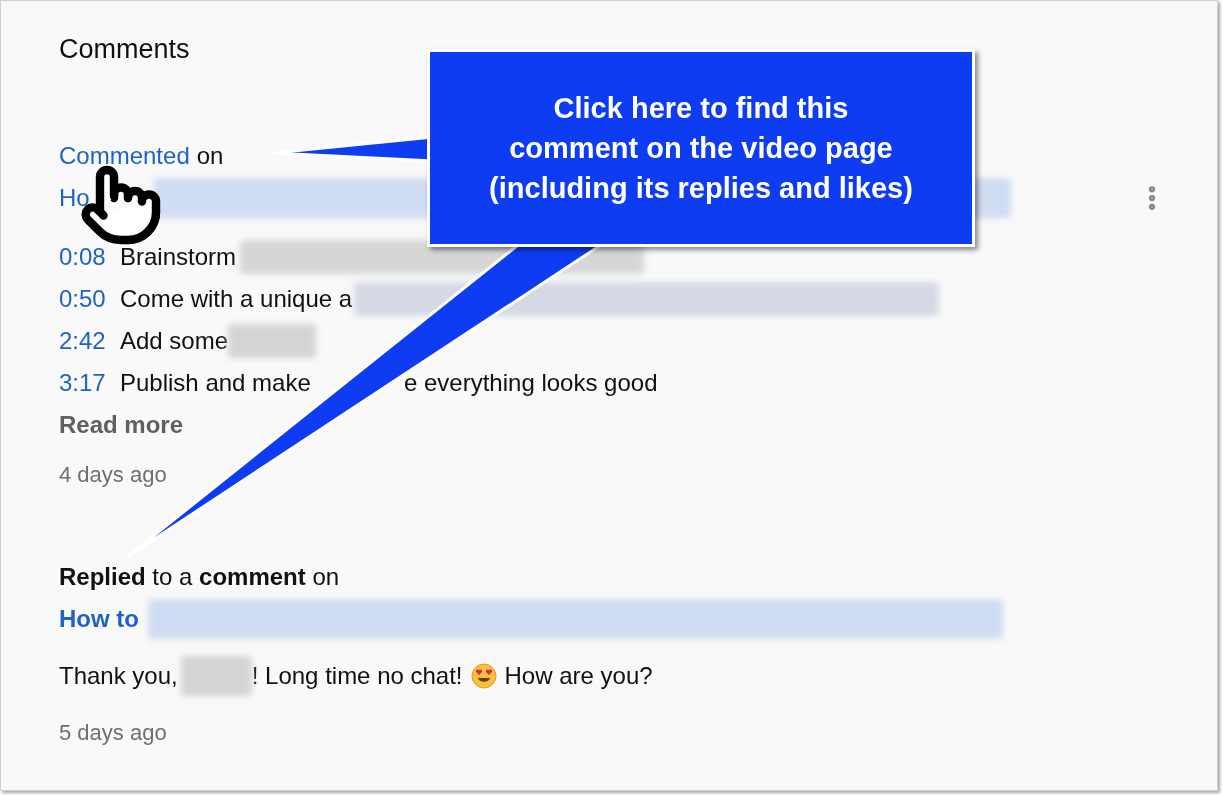 This screenshot has height=795, width=1222. What do you see at coordinates (118, 676) in the screenshot?
I see `reply-text: Thank you,` at bounding box center [118, 676].